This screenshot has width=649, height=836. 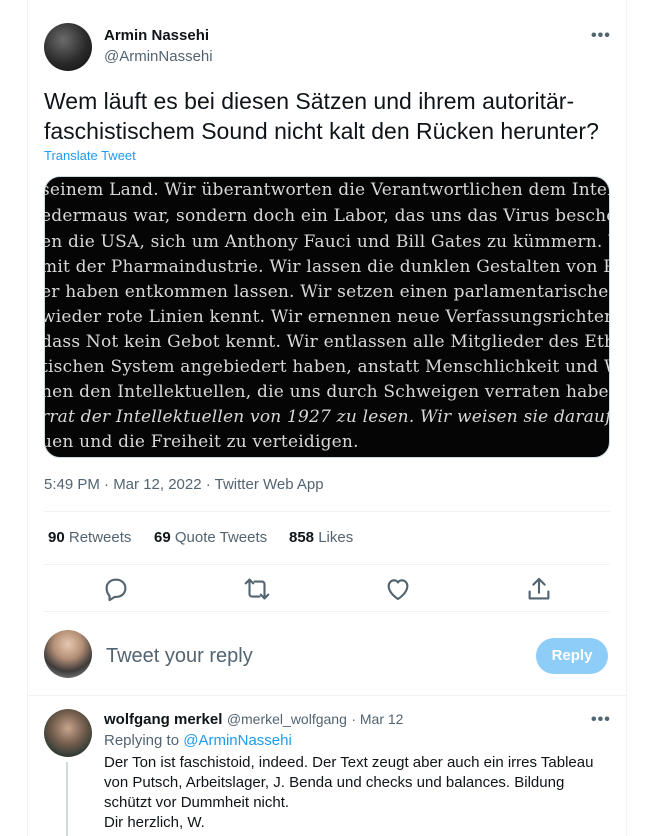 I want to click on retweets-stat: 90 Retweets, so click(x=89, y=537).